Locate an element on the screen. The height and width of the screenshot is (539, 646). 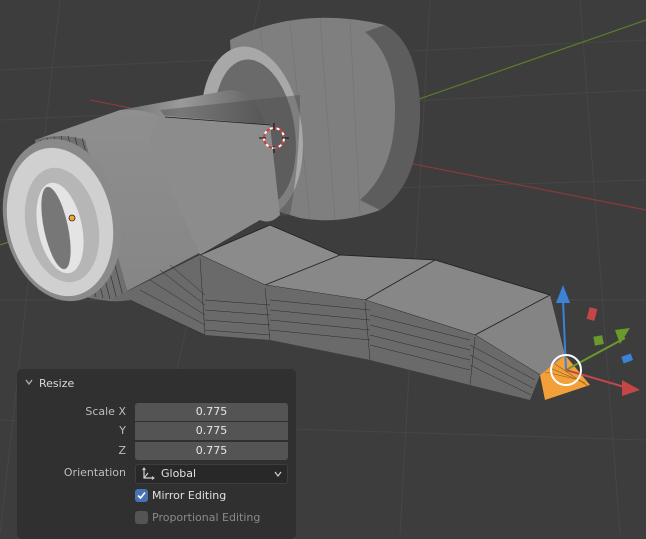
scale-x-field: 0.775 is located at coordinates (211, 412).